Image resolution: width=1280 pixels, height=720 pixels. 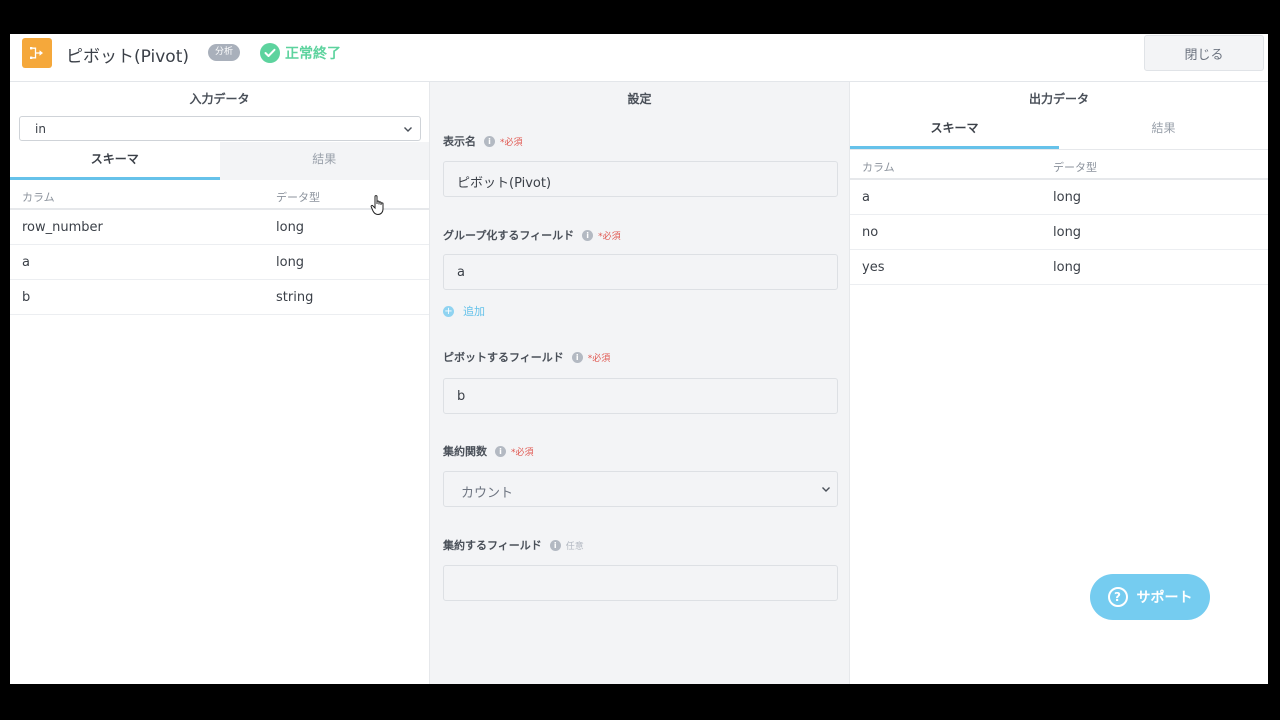 I want to click on output-data-heading: 出力データ, so click(x=1058, y=99).